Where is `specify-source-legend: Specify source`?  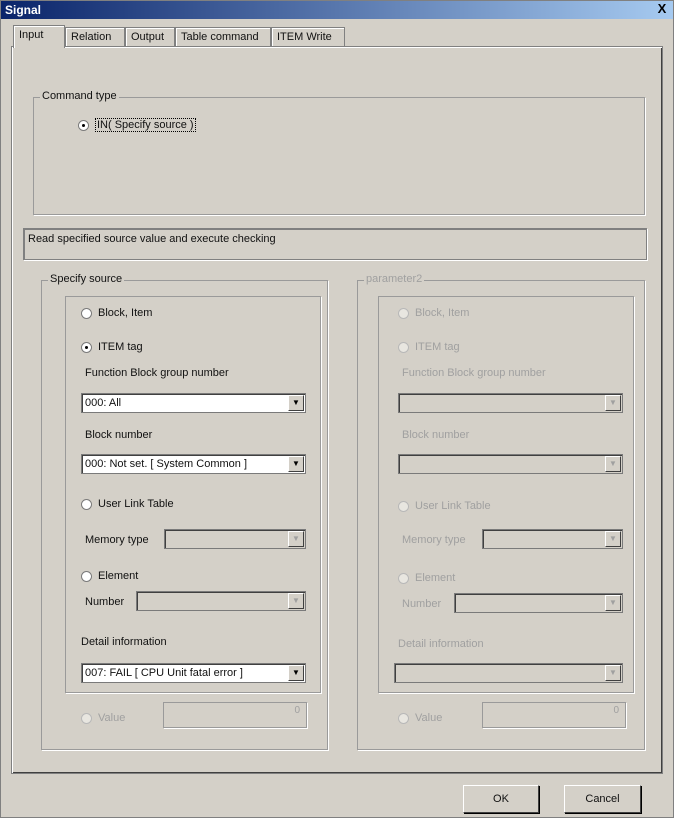 specify-source-legend: Specify source is located at coordinates (86, 279).